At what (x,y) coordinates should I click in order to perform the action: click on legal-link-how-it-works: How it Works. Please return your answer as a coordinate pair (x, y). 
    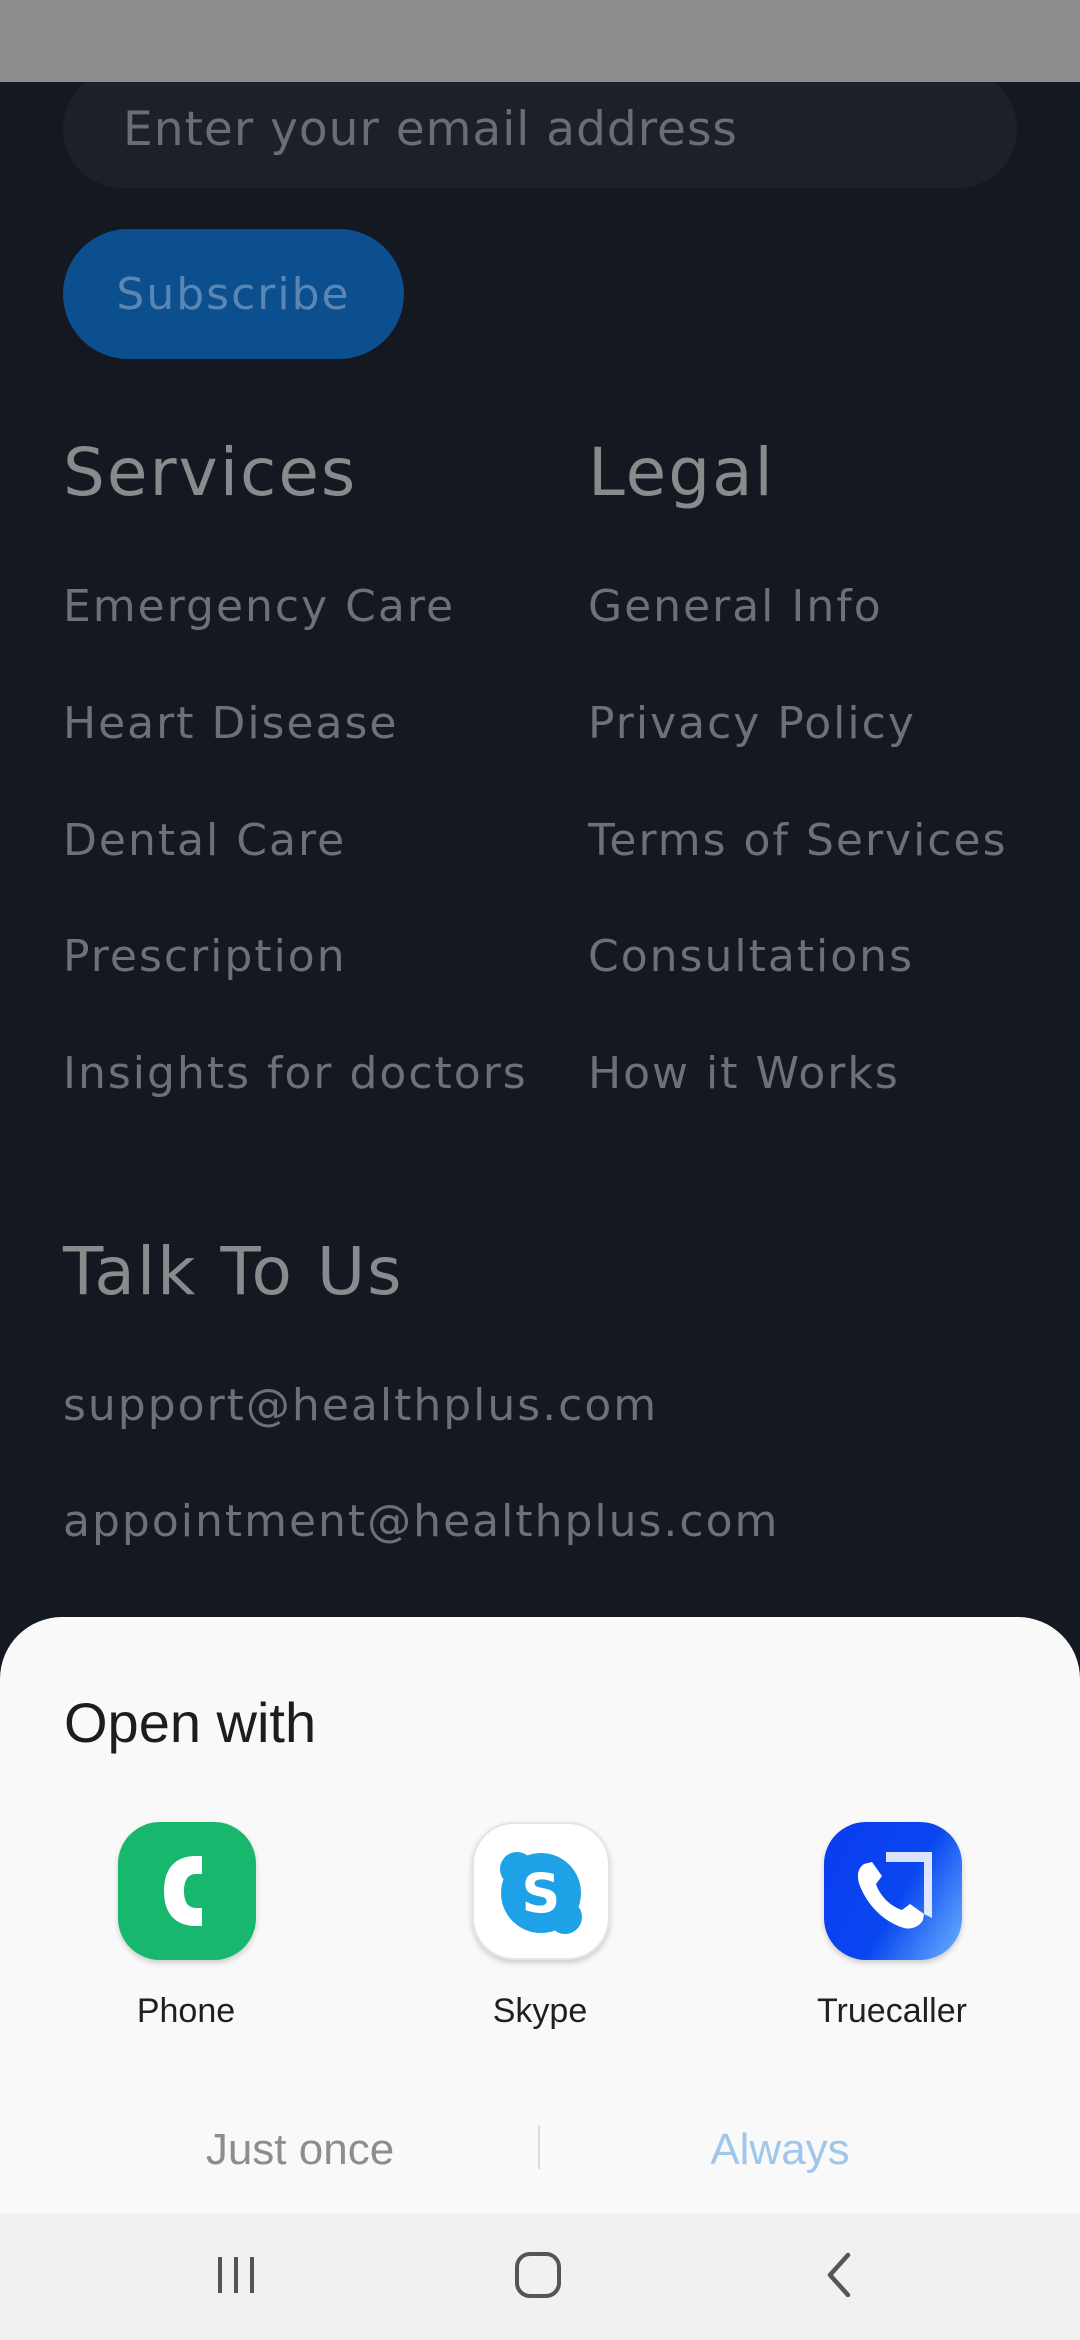
    Looking at the image, I should click on (744, 1074).